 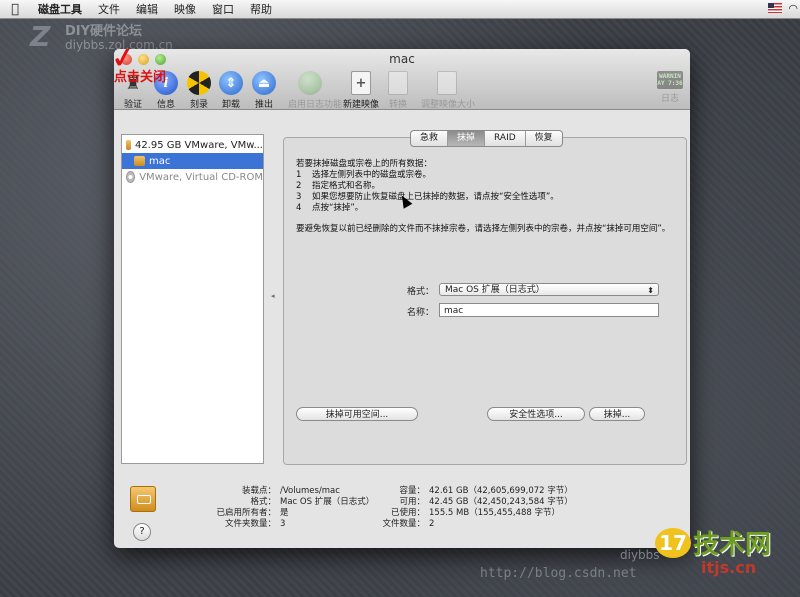 I want to click on sidebar-item-volume-mac: mac, so click(x=192, y=161).